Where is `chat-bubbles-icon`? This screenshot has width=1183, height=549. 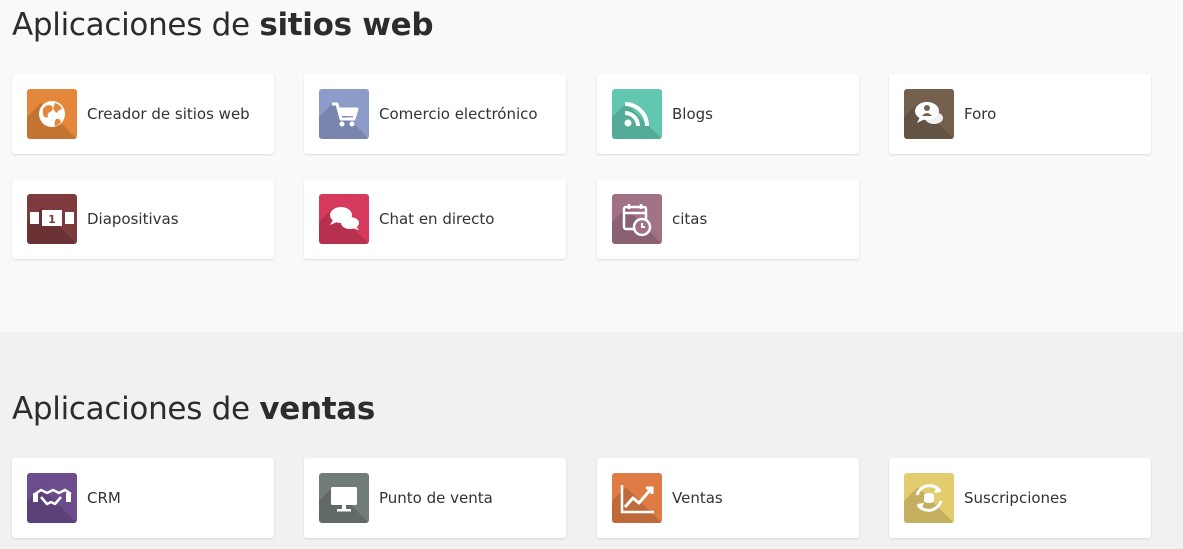
chat-bubbles-icon is located at coordinates (344, 219).